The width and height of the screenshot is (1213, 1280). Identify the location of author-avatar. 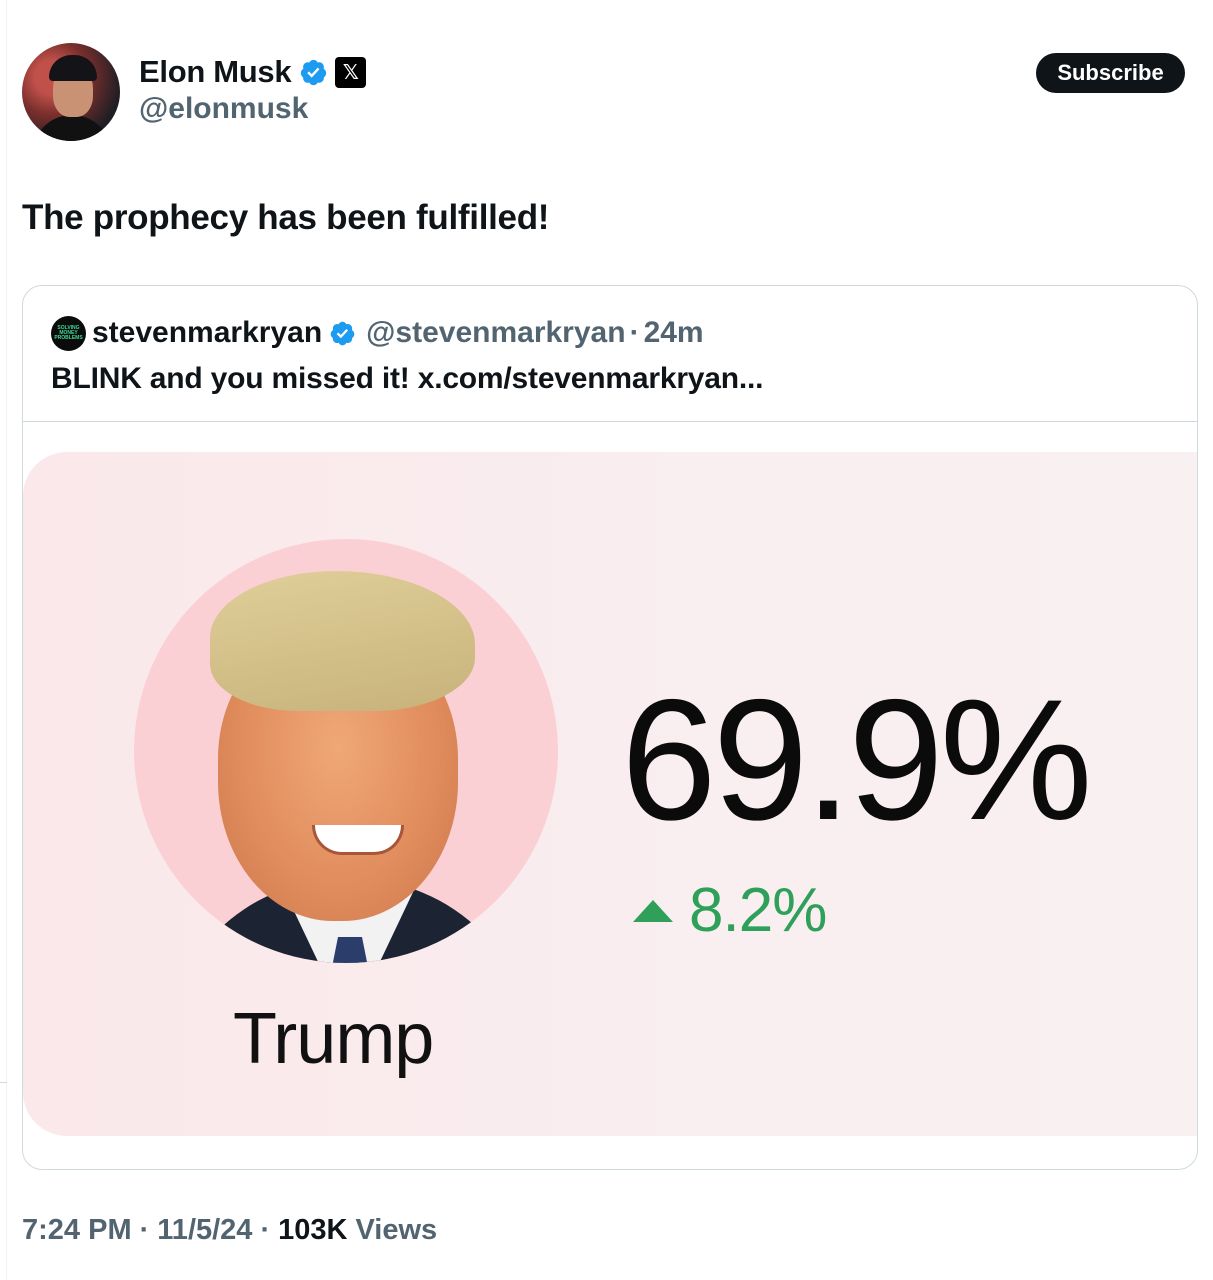
(71, 92).